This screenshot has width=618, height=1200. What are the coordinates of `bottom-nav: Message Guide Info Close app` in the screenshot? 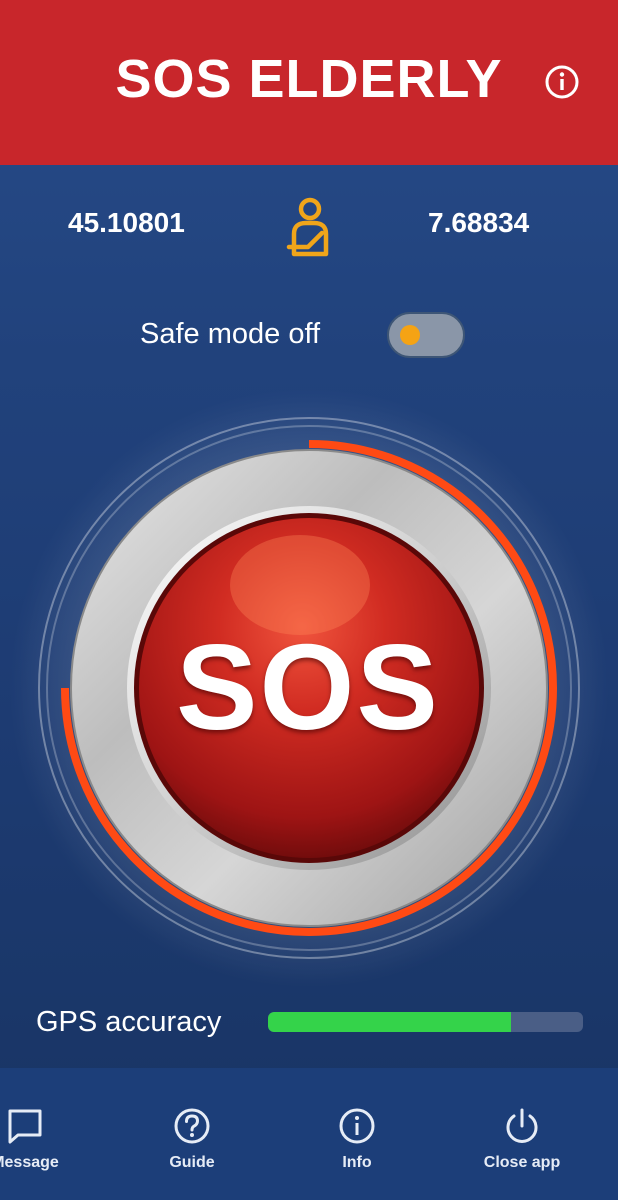 It's located at (309, 1134).